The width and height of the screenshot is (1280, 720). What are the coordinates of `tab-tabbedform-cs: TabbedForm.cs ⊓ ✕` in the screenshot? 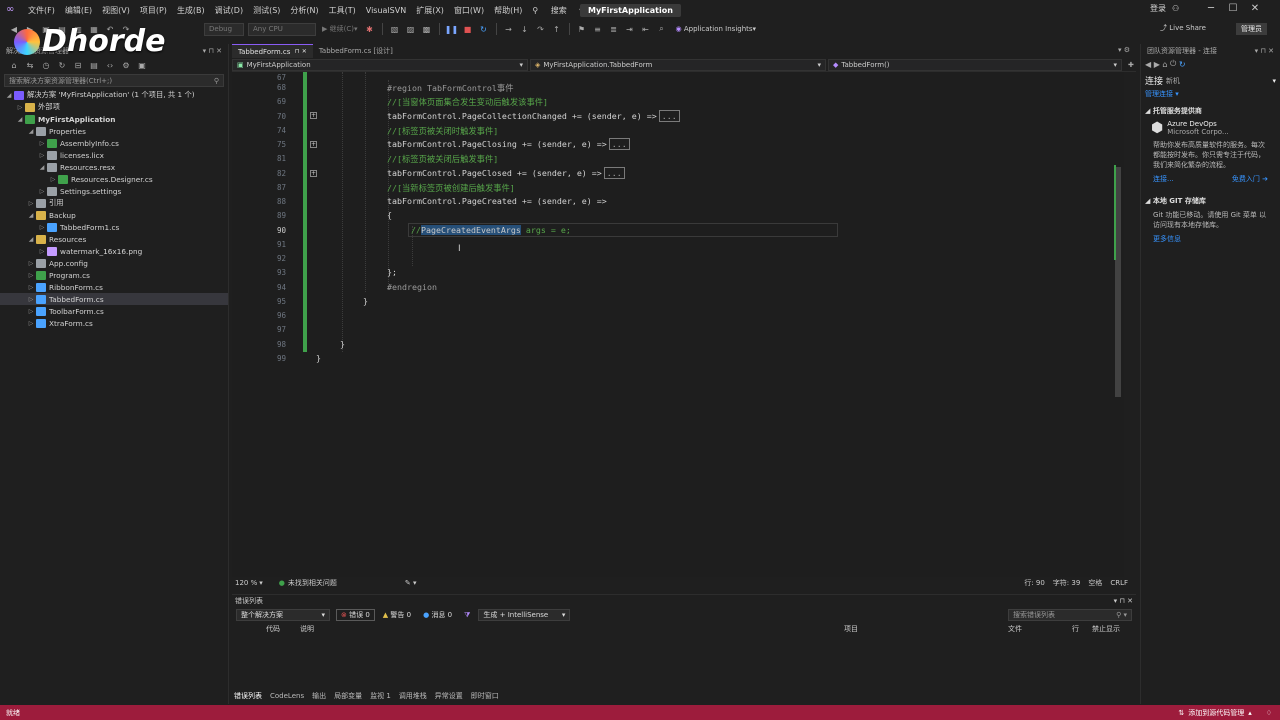 It's located at (272, 51).